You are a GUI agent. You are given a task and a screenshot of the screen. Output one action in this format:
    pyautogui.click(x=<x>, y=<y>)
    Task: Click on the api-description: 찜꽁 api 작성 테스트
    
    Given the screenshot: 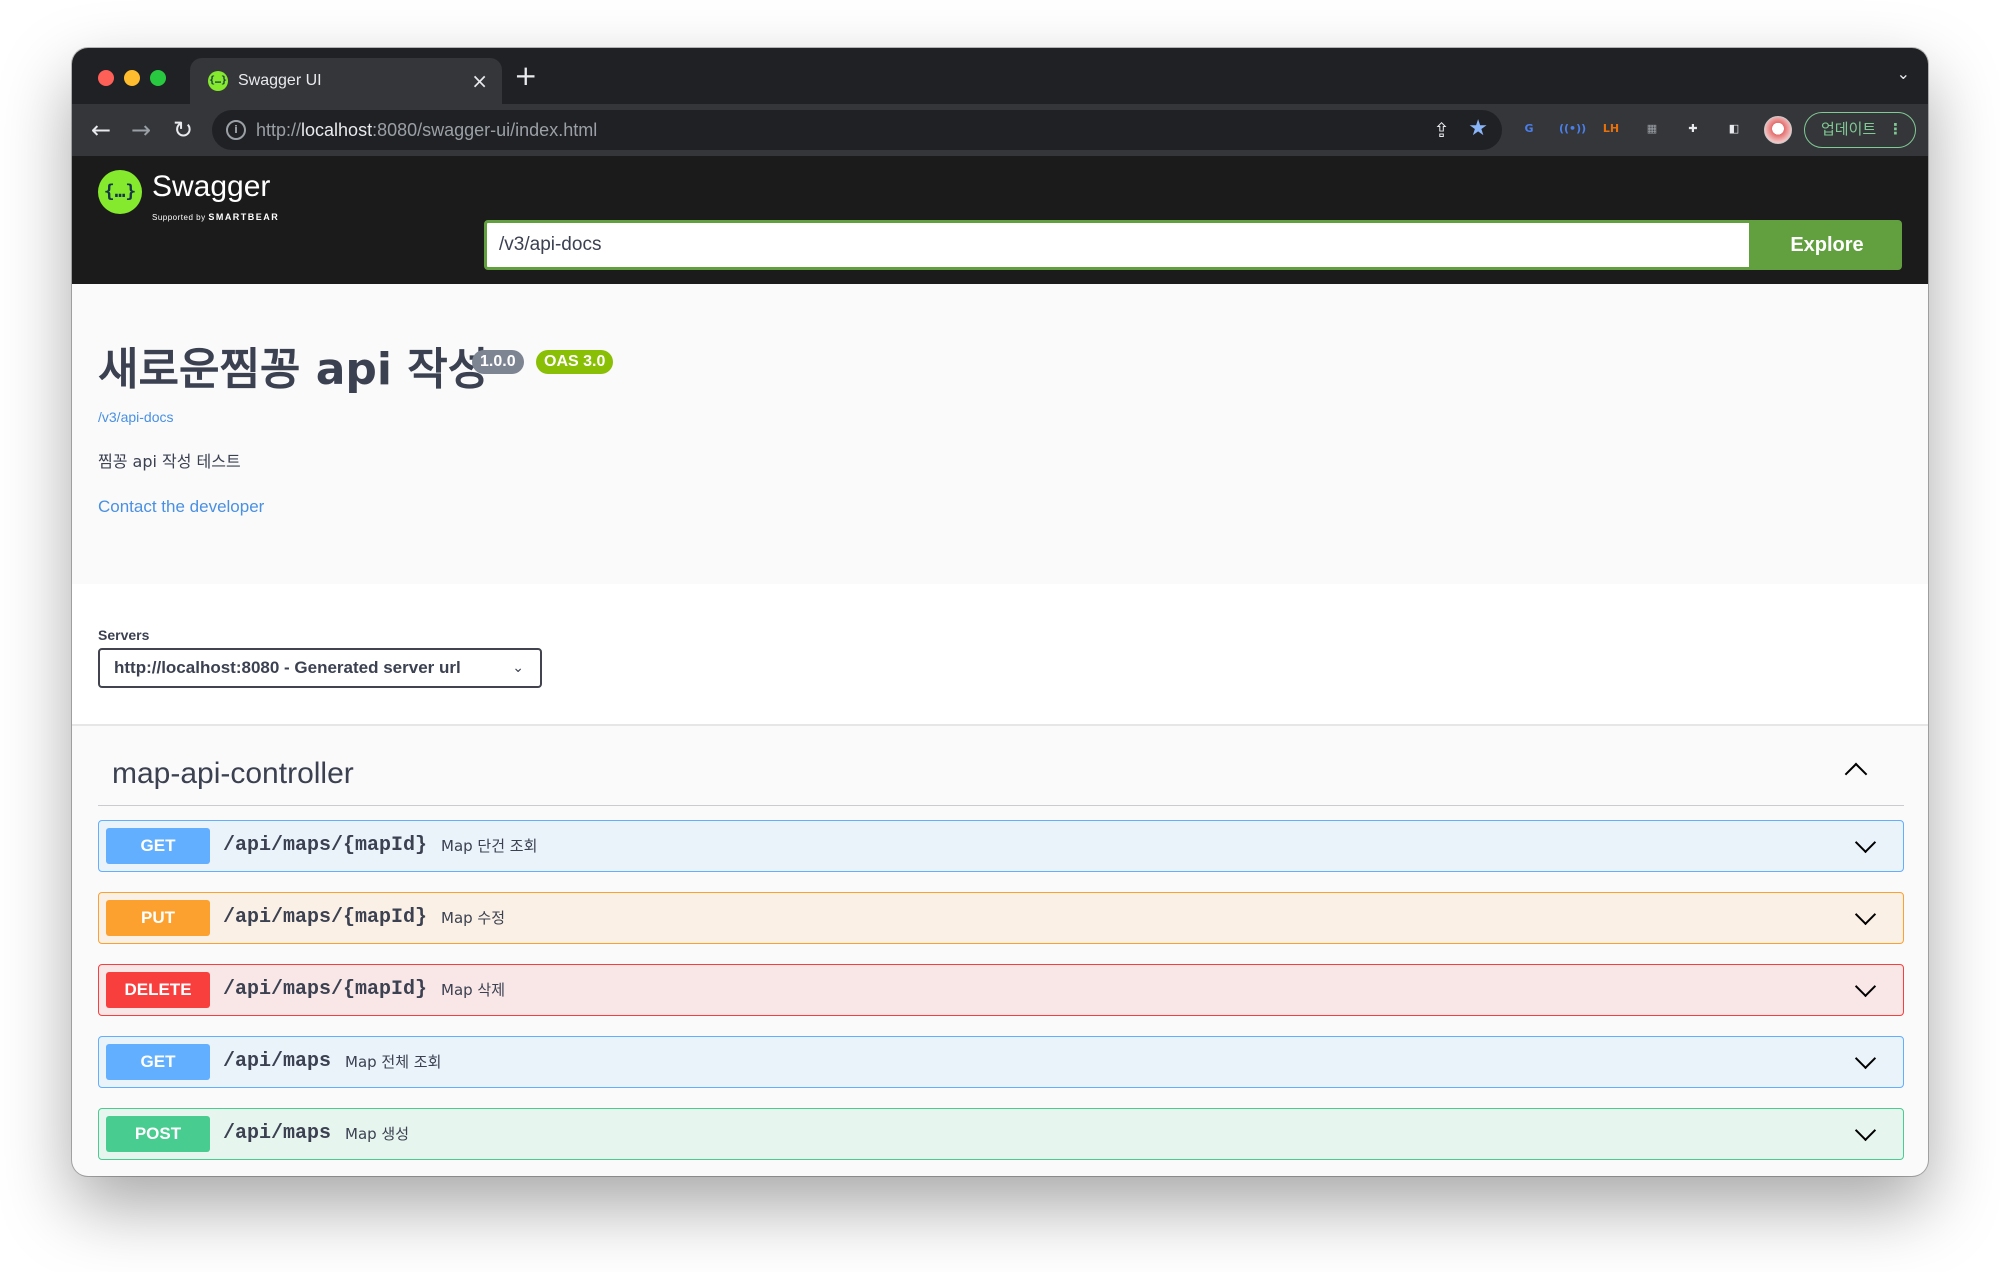 What is the action you would take?
    pyautogui.click(x=169, y=461)
    